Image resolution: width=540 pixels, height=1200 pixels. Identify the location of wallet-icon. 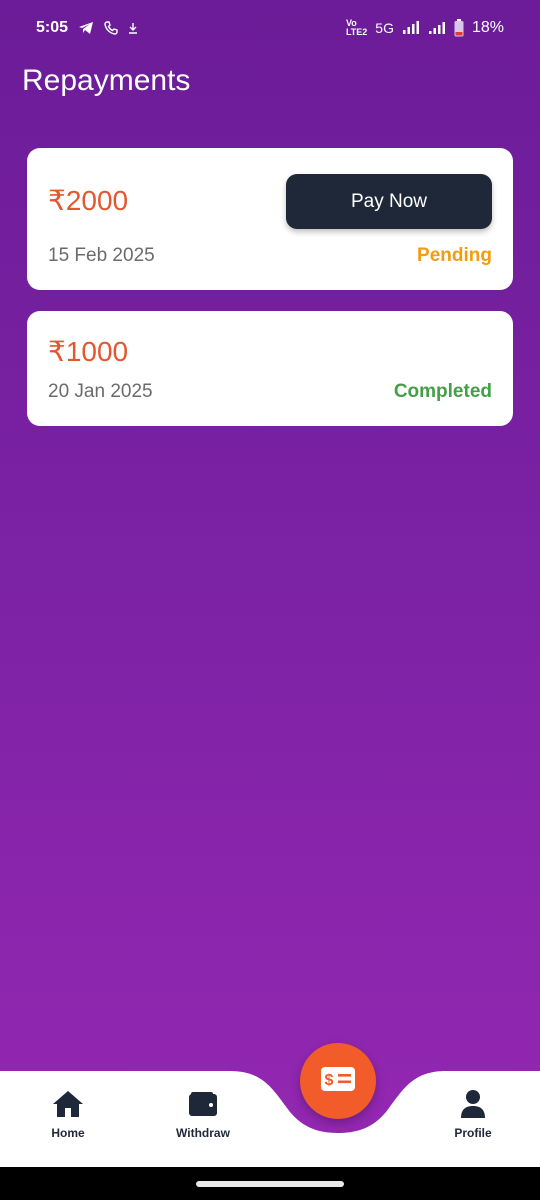
(203, 1104).